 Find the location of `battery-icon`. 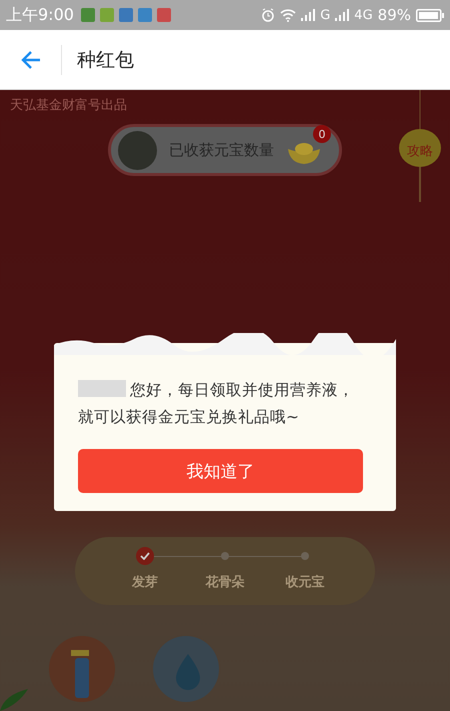

battery-icon is located at coordinates (430, 15).